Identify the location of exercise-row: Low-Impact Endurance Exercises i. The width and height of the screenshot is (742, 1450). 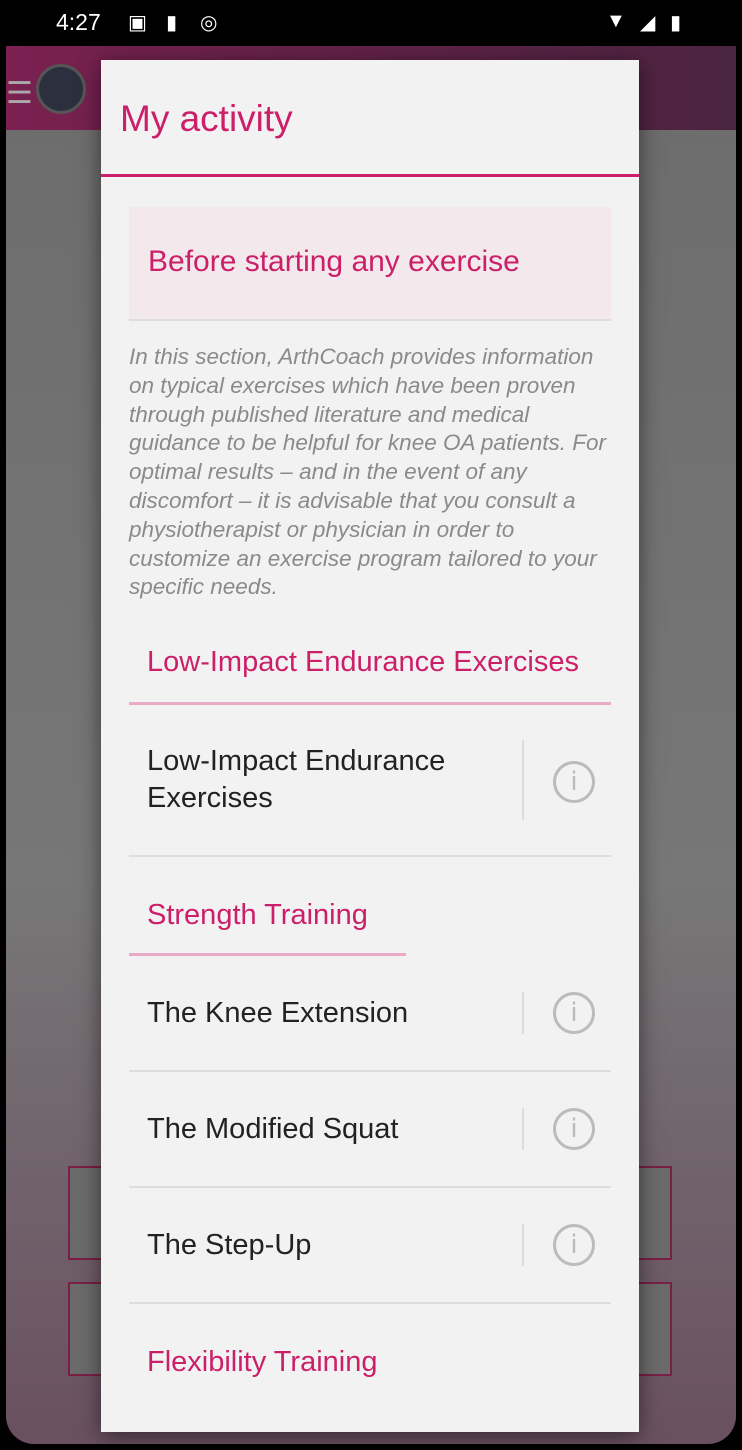
(370, 781).